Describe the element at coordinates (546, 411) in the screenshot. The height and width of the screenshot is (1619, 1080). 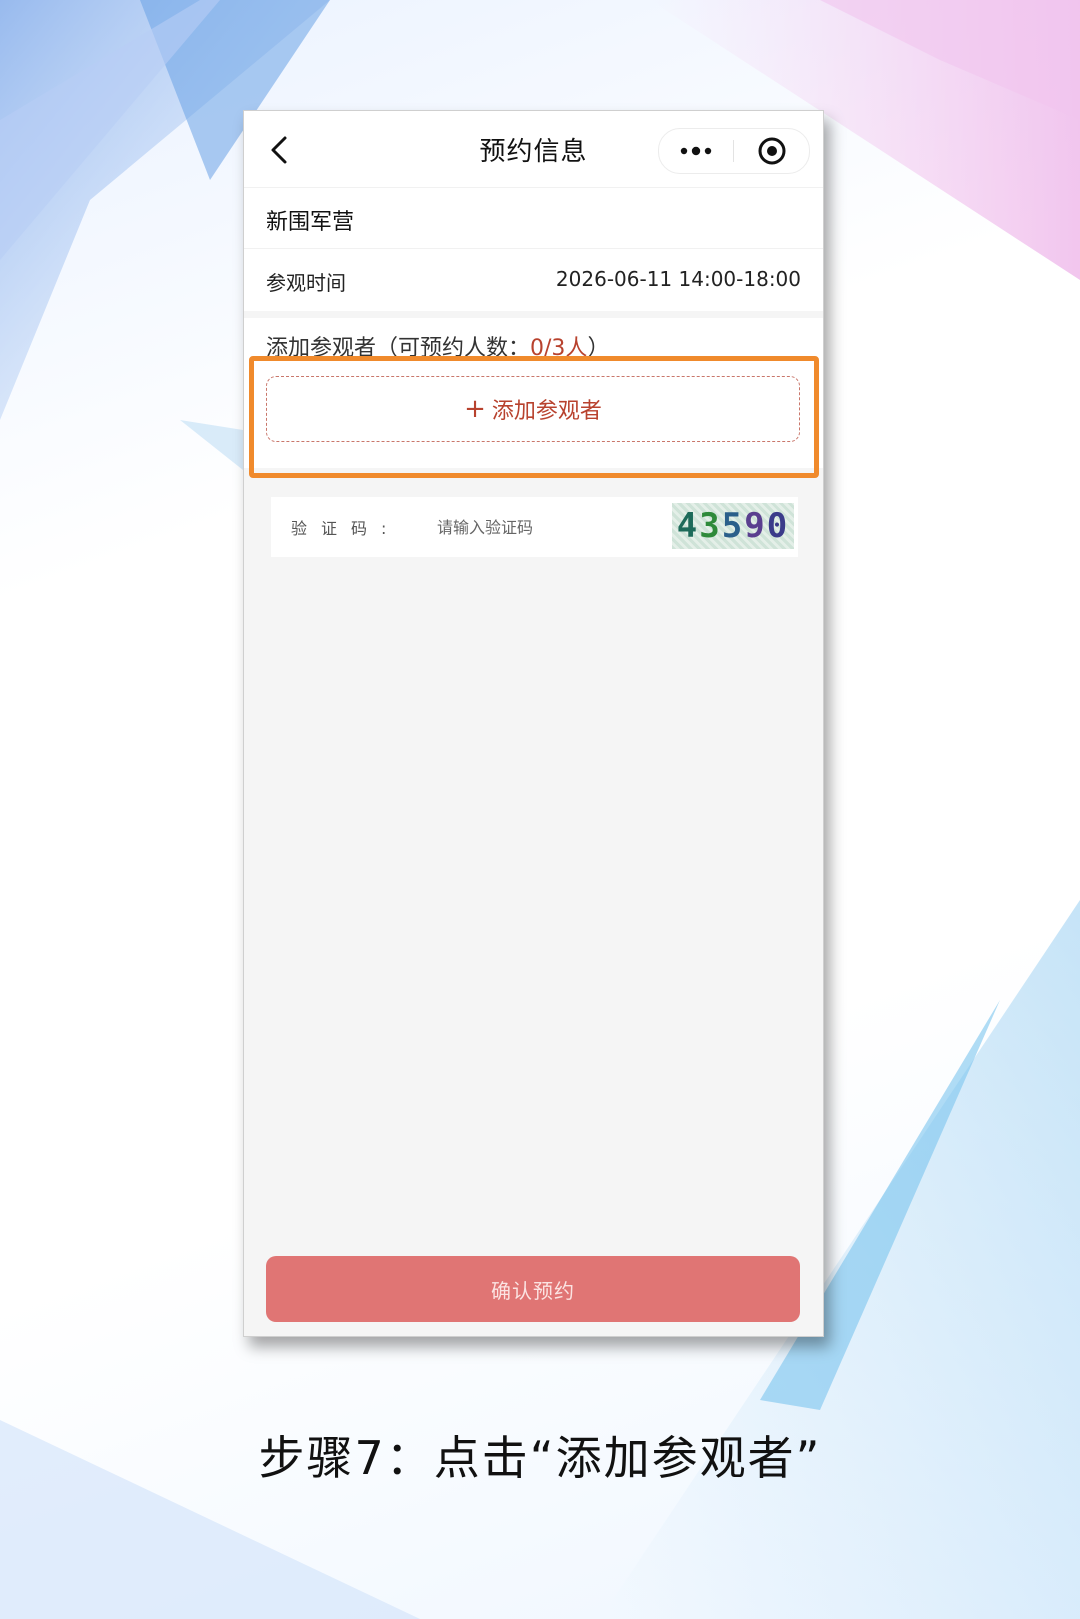
I see `add-visitor-label: 添加参观者` at that location.